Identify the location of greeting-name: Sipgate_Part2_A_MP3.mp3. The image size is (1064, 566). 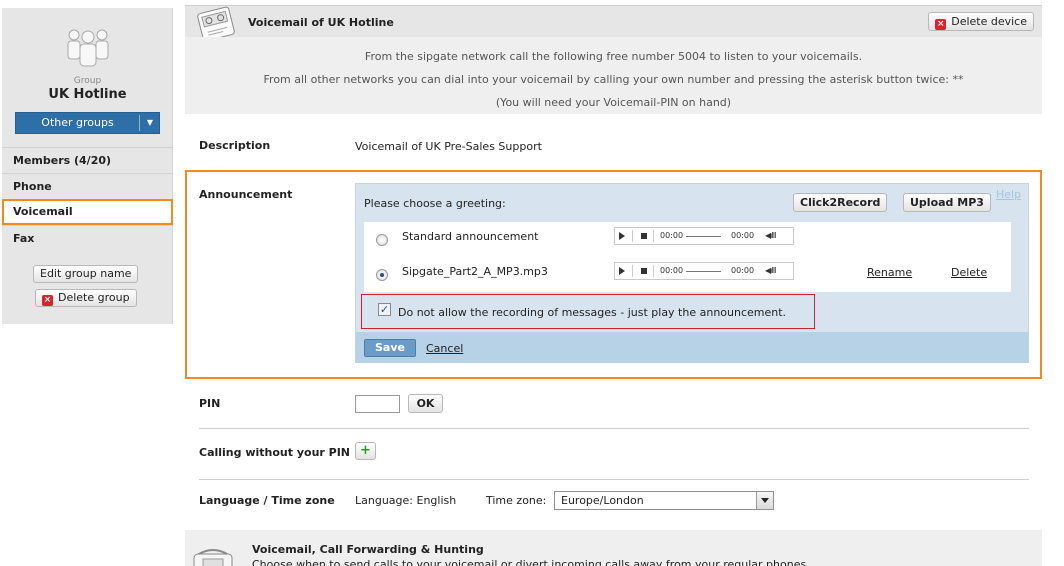
(475, 271).